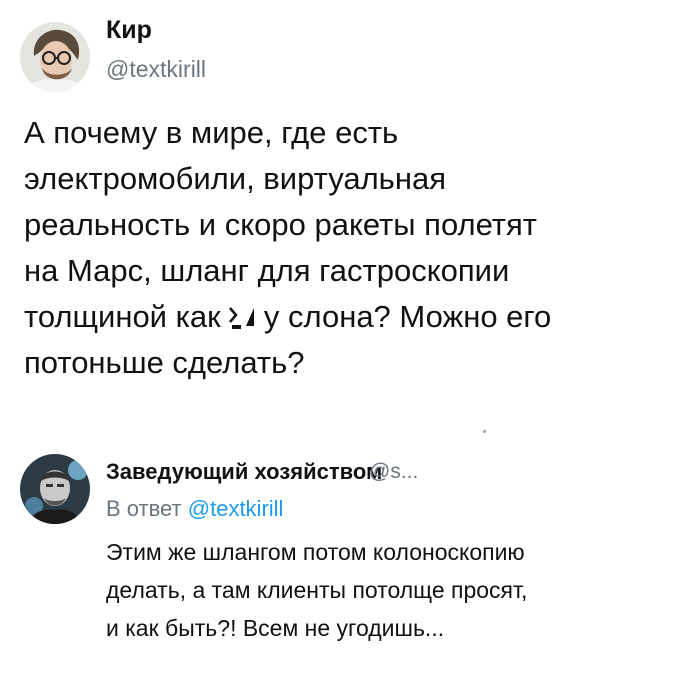 Image resolution: width=700 pixels, height=685 pixels. I want to click on reply-text-line: делать, а там клиенты потолще просят,, so click(317, 590).